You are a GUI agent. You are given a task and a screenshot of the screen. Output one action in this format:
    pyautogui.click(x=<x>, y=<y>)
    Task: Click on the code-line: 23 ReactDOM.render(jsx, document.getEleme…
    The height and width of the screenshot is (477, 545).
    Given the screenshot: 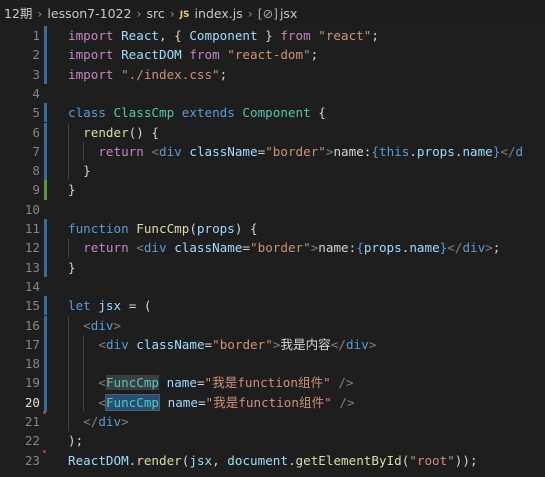 What is the action you would take?
    pyautogui.click(x=272, y=460)
    